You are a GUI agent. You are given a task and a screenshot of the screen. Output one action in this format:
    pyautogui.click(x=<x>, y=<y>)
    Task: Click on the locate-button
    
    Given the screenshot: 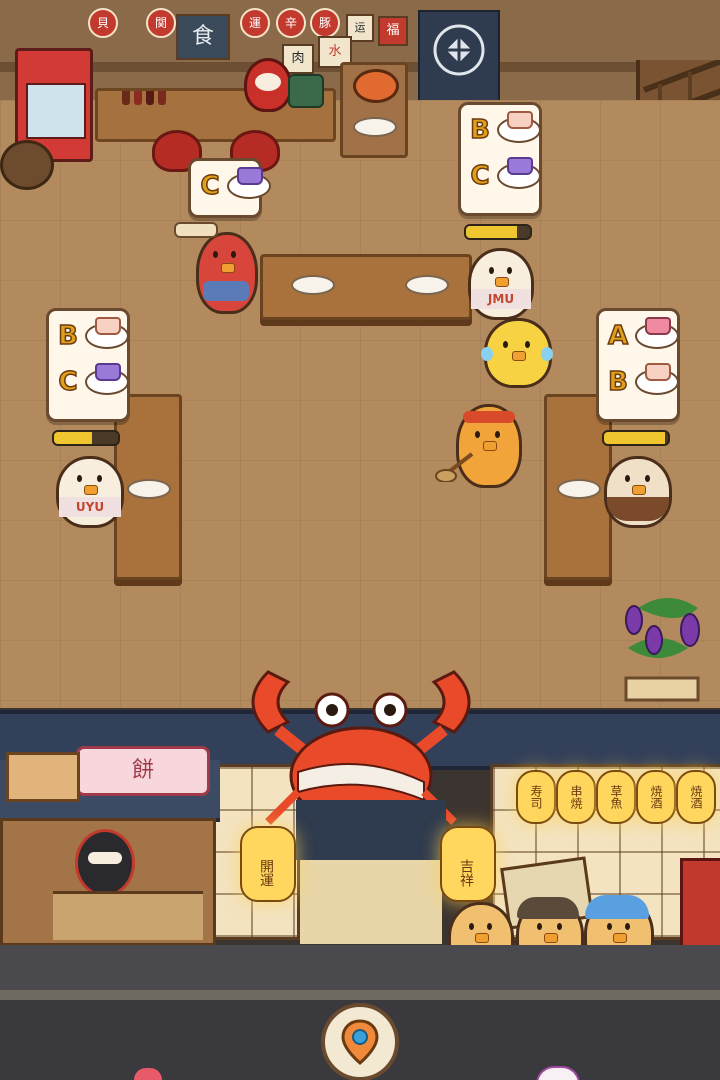 What is the action you would take?
    pyautogui.click(x=360, y=1041)
    